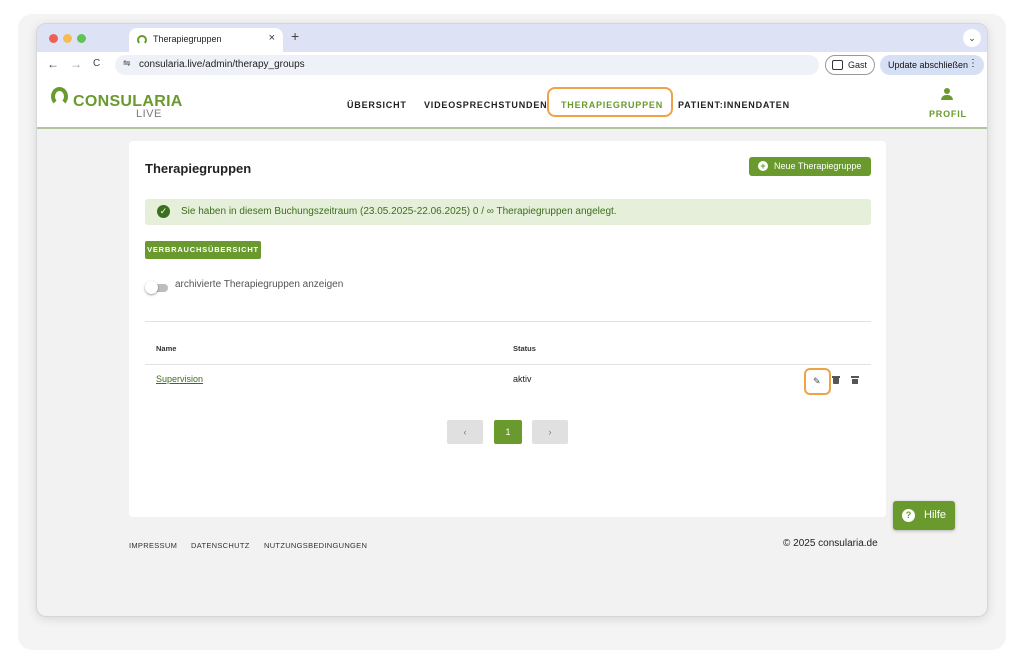  I want to click on pagination-next-button: ›, so click(550, 432).